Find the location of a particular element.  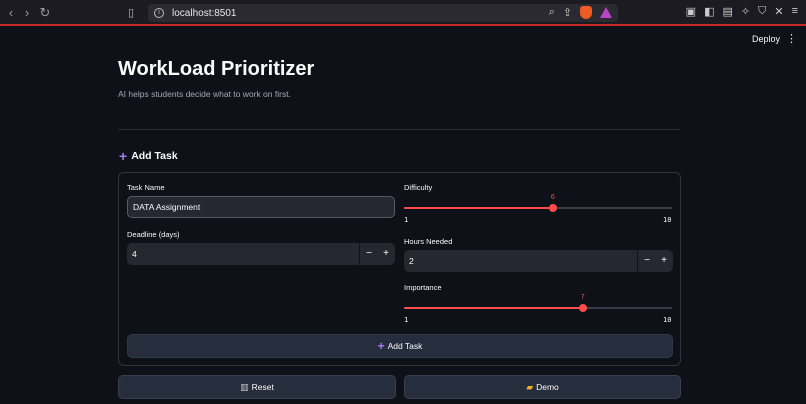

hours-minus-button: − is located at coordinates (647, 261).